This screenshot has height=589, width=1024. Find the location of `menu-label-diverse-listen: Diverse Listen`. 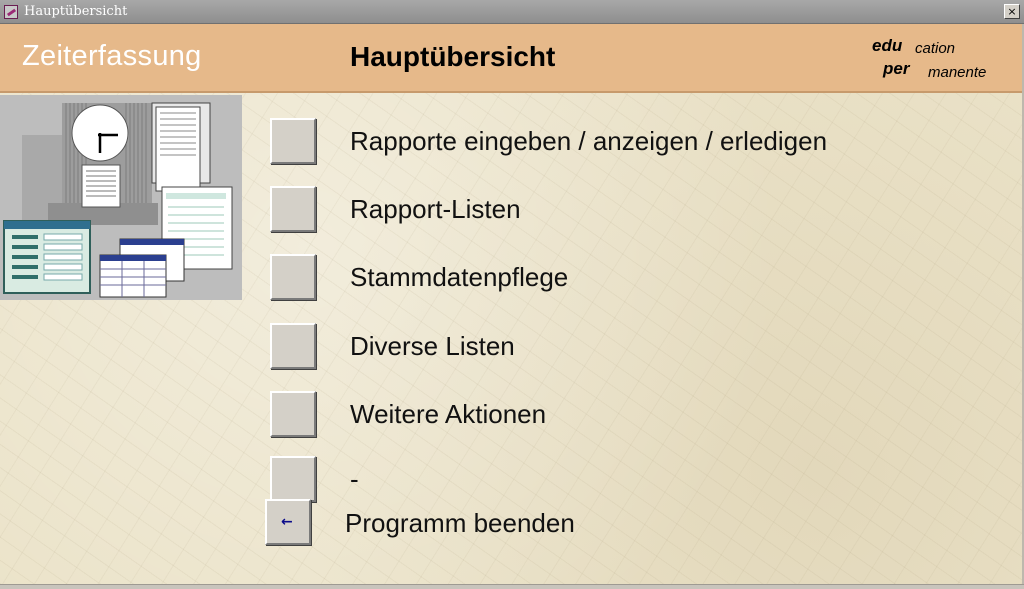

menu-label-diverse-listen: Diverse Listen is located at coordinates (432, 346).